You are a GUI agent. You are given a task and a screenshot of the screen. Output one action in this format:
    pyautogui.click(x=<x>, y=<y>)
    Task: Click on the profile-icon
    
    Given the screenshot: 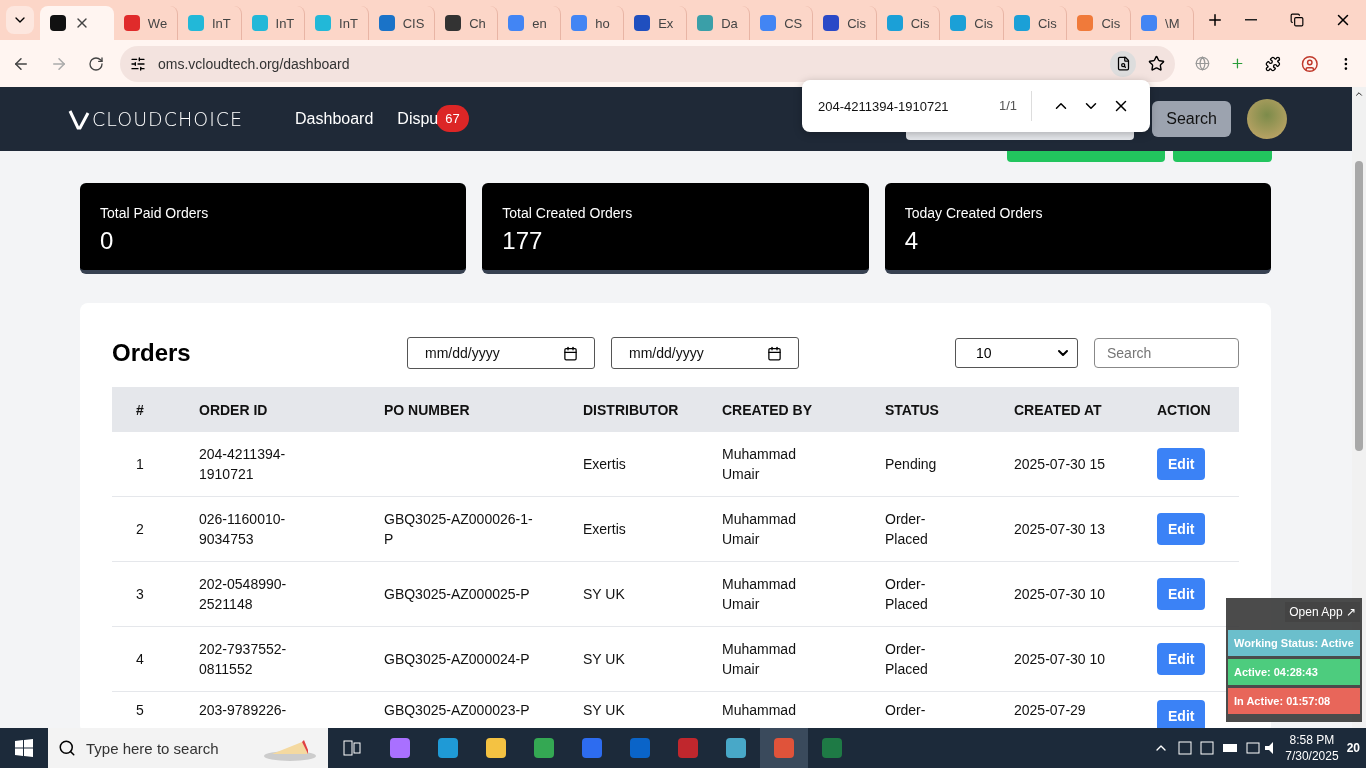 What is the action you would take?
    pyautogui.click(x=1309, y=63)
    